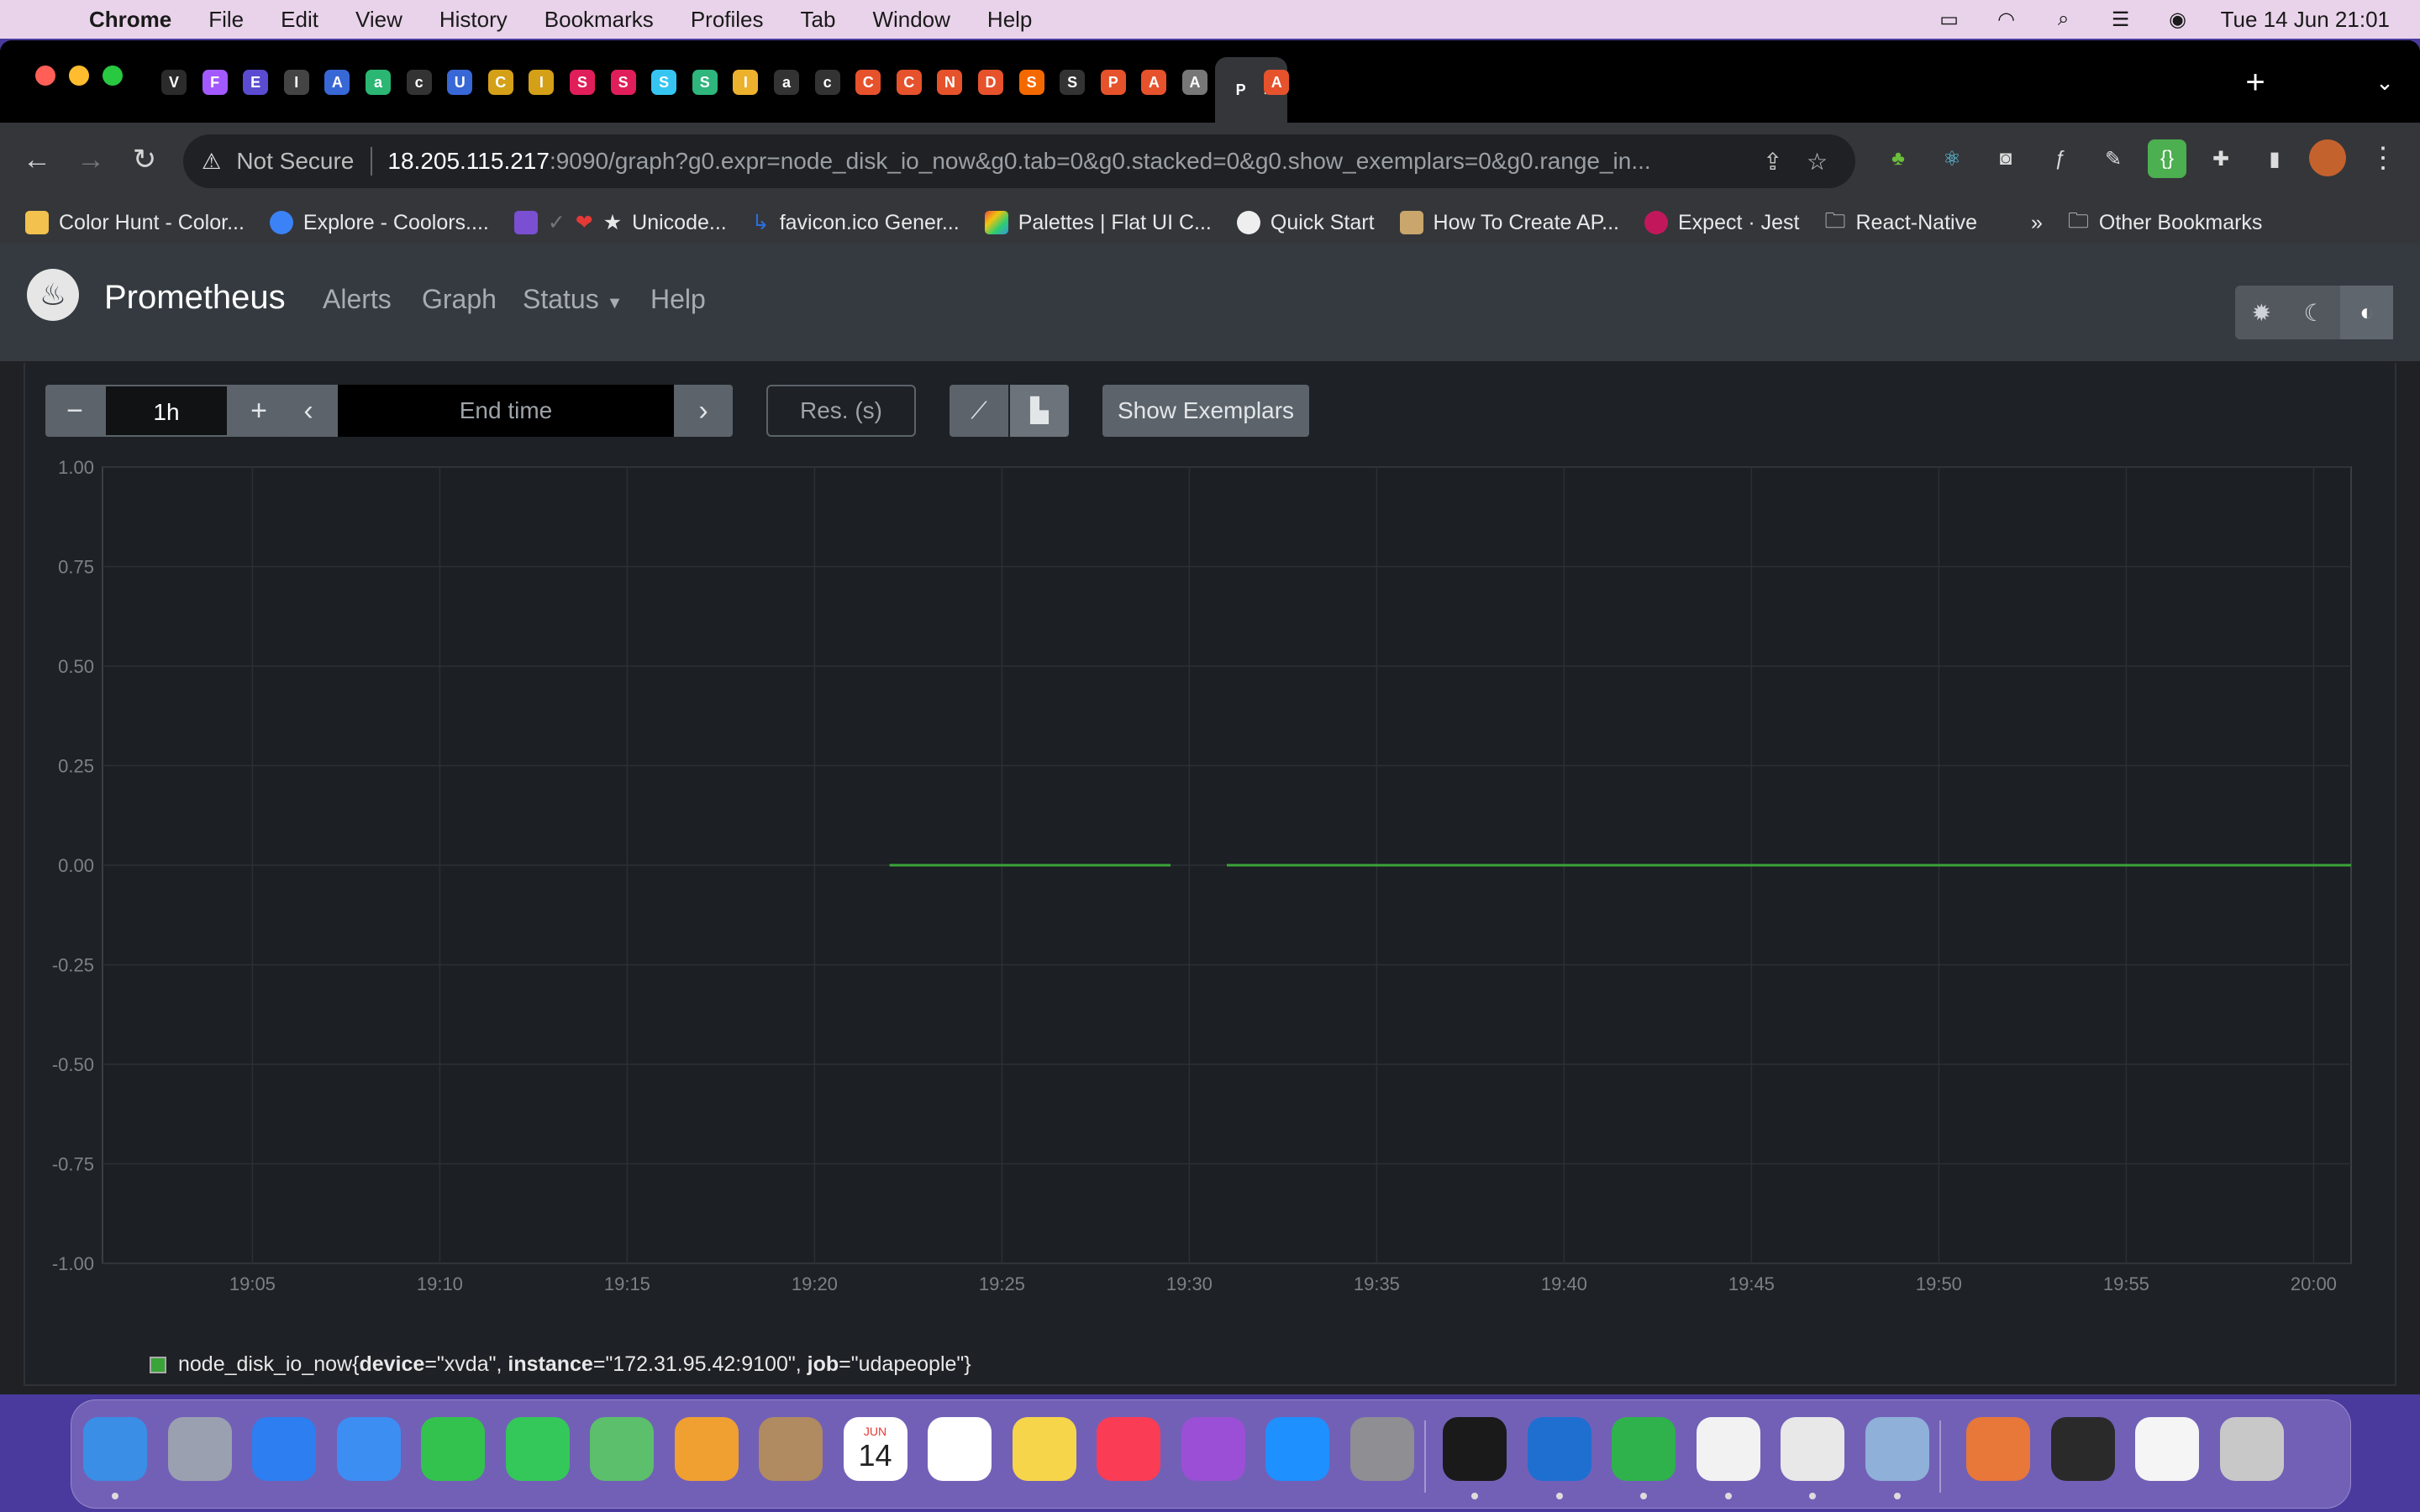 This screenshot has height=1512, width=2420. What do you see at coordinates (308, 411) in the screenshot?
I see `previous-time-button: ‹` at bounding box center [308, 411].